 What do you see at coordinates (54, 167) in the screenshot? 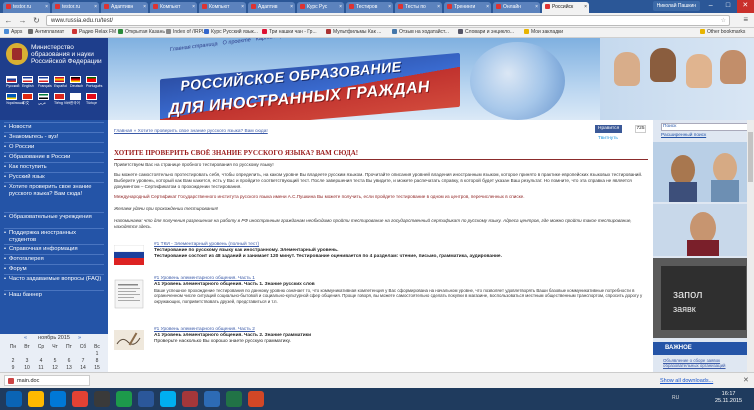
I see `sidebar-item: Как поступить` at bounding box center [54, 167].